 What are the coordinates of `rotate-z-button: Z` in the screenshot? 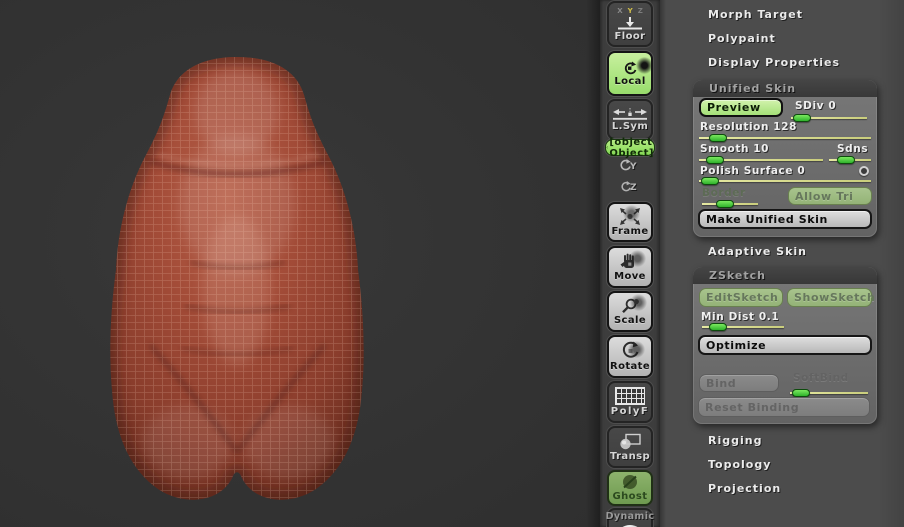 It's located at (628, 187).